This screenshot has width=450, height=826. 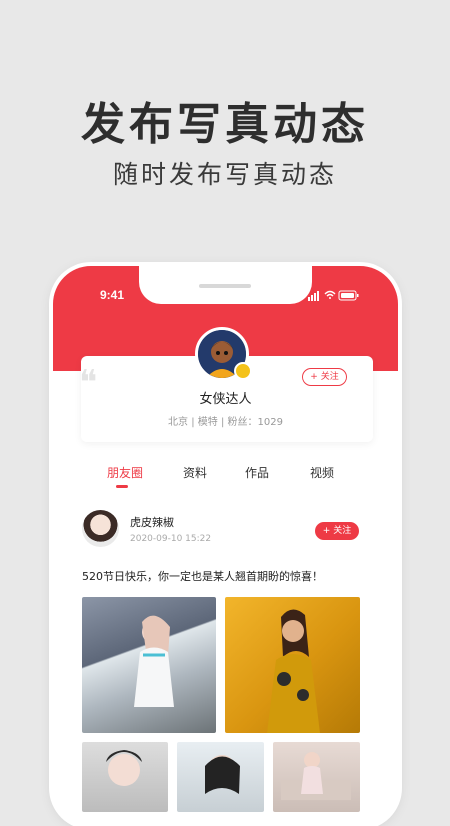 I want to click on notch-speaker, so click(x=225, y=286).